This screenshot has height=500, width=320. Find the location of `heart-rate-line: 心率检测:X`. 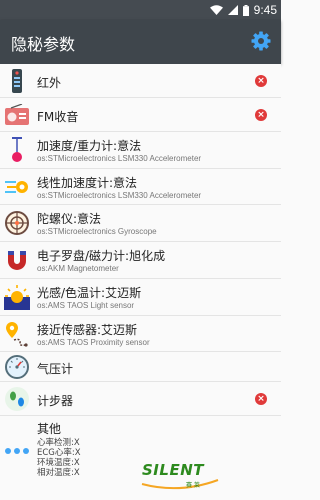

heart-rate-line: 心率检测:X is located at coordinates (58, 443).